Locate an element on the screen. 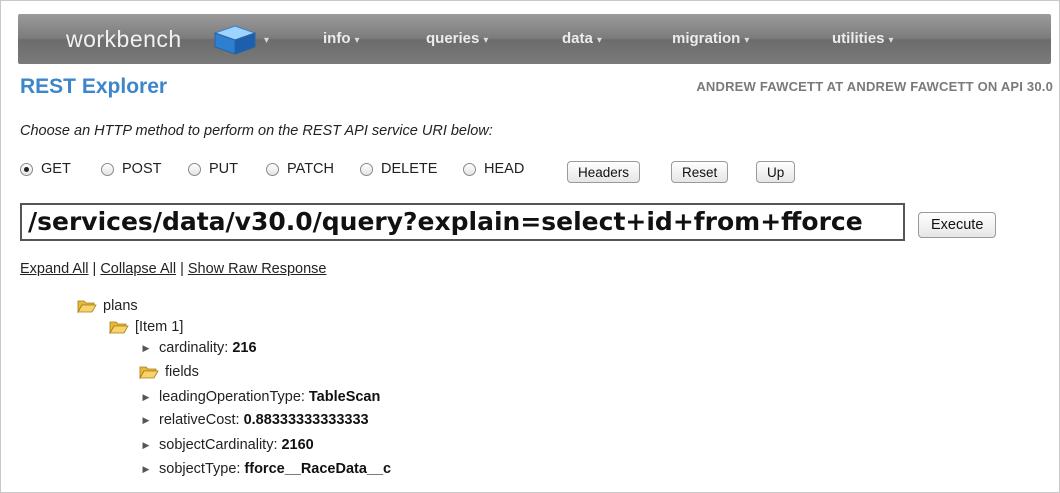  method-get-radio: GET is located at coordinates (45, 169).